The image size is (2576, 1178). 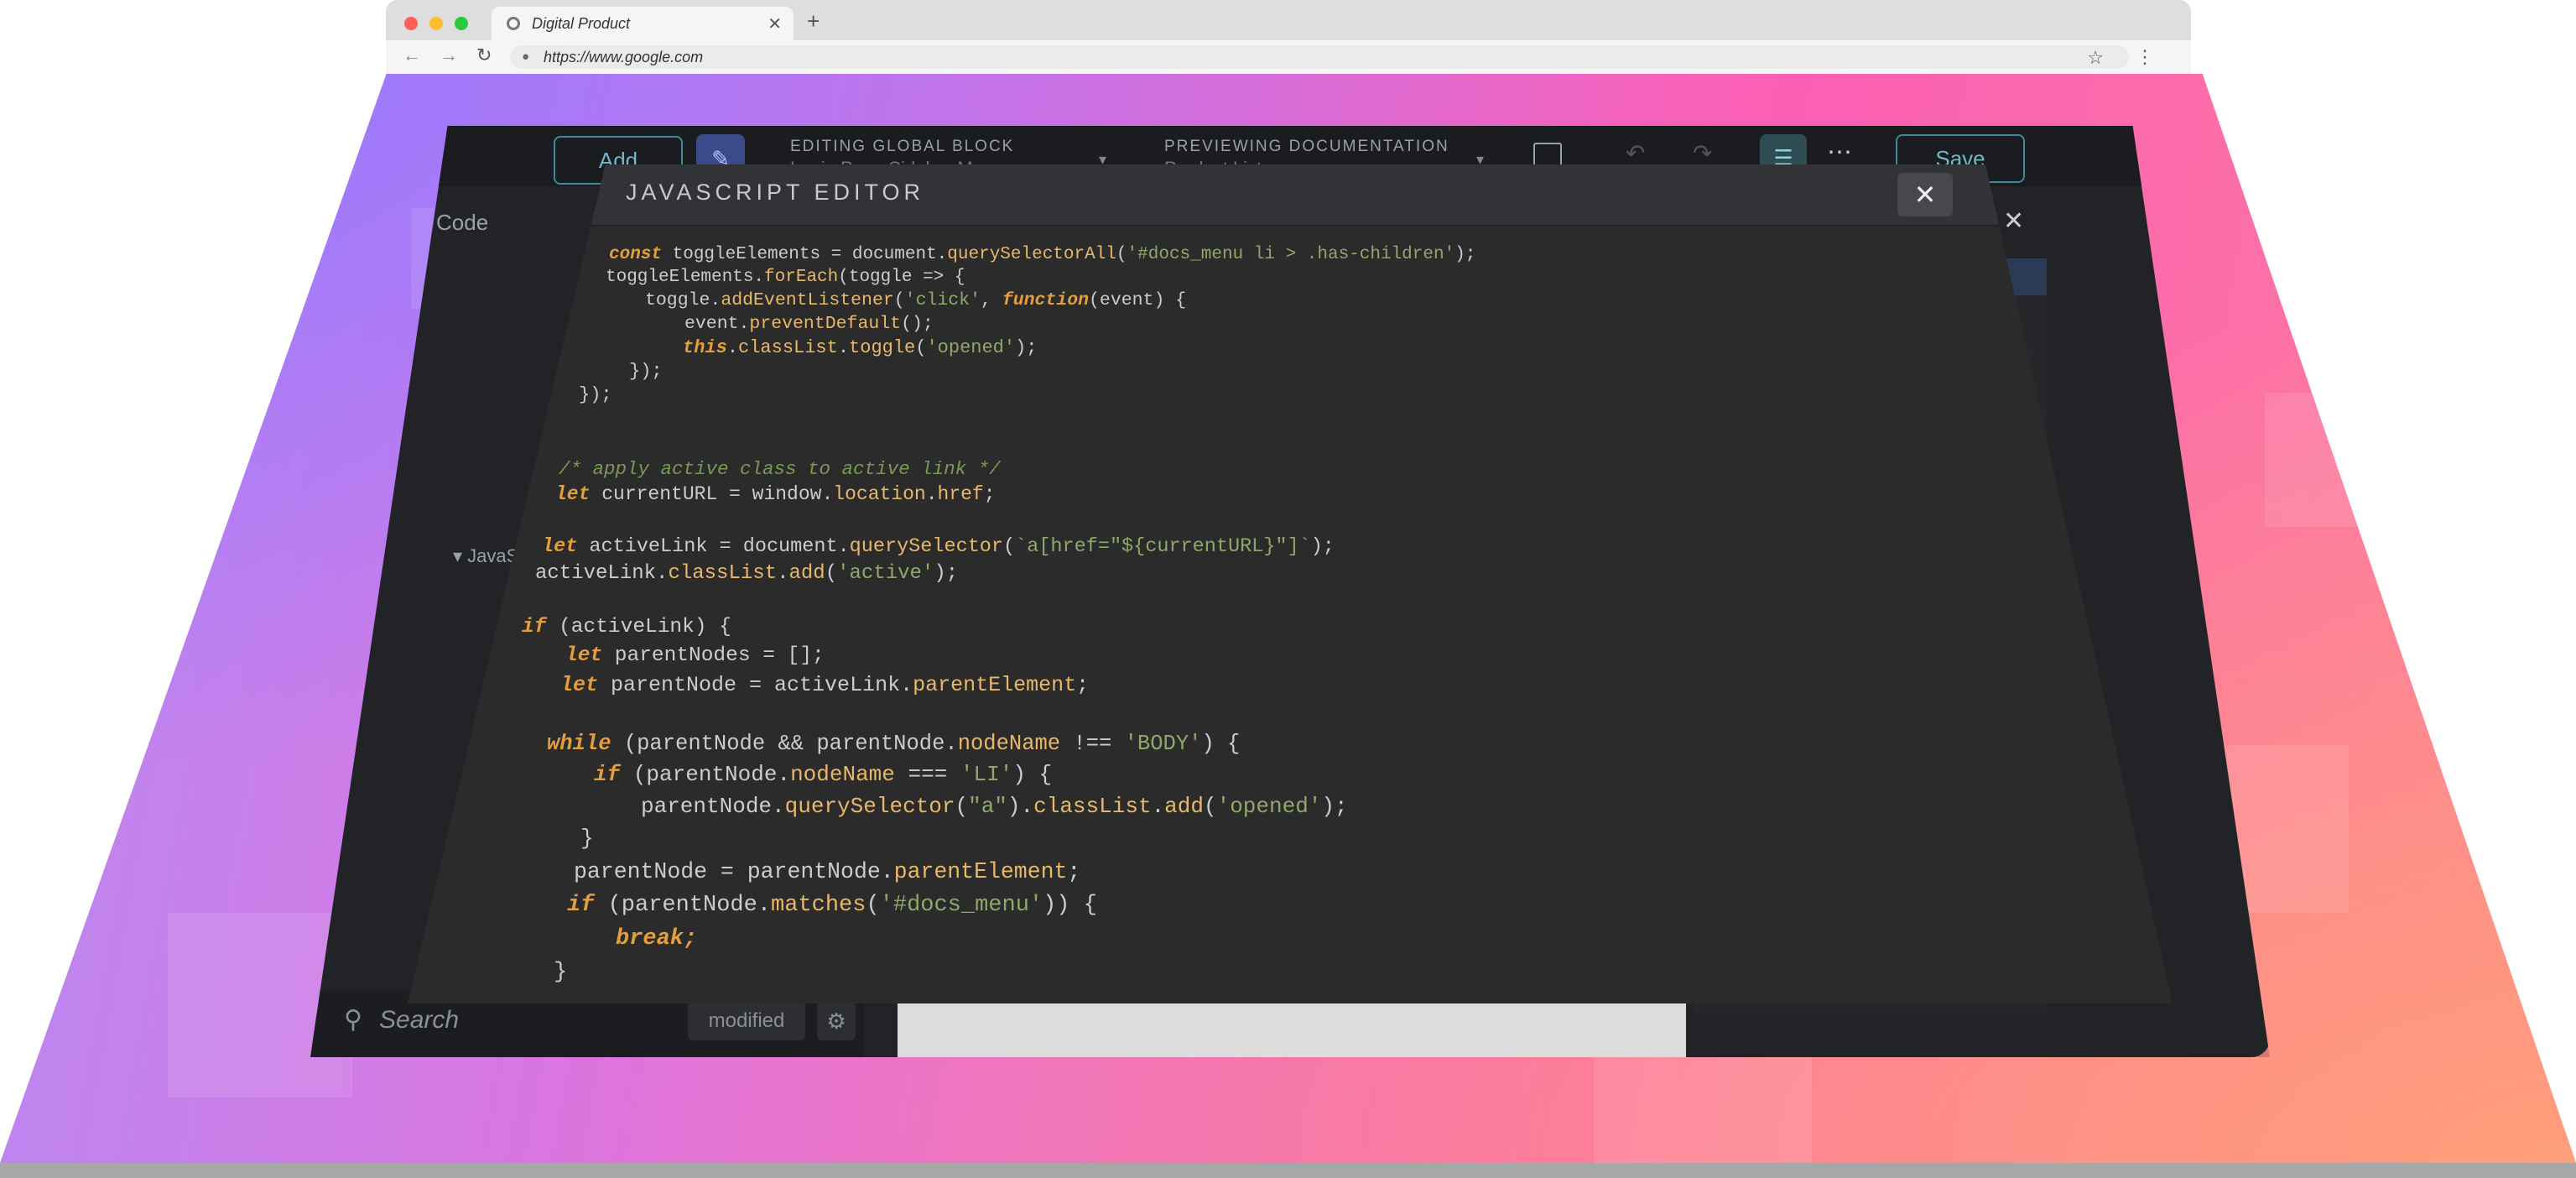 What do you see at coordinates (902, 146) in the screenshot?
I see `editing-block-label: EDITING GLOBAL BLOCK` at bounding box center [902, 146].